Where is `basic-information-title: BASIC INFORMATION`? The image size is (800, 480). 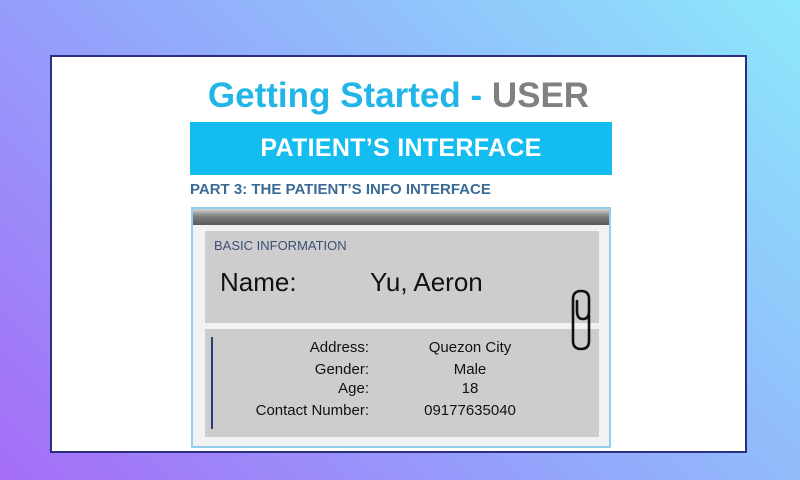 basic-information-title: BASIC INFORMATION is located at coordinates (280, 245).